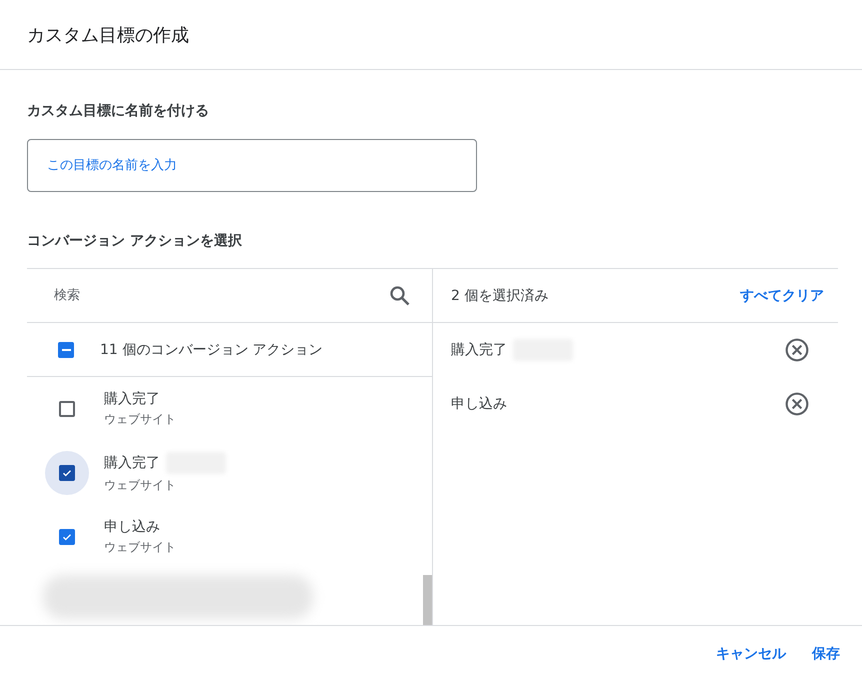 This screenshot has height=681, width=862. What do you see at coordinates (479, 350) in the screenshot?
I see `selected-action-name: 購入完了` at bounding box center [479, 350].